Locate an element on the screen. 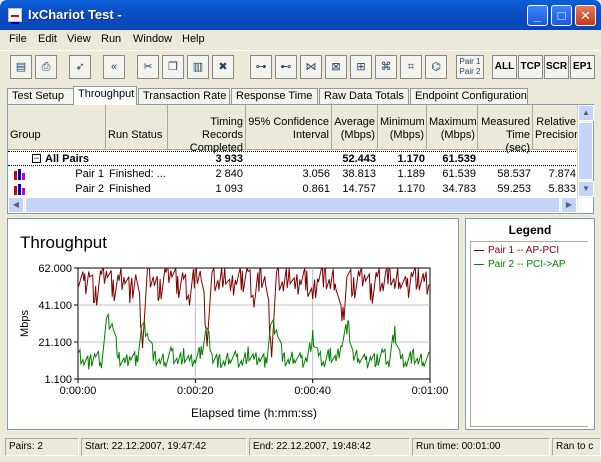 The width and height of the screenshot is (601, 462). pair-1-average: 38.813 is located at coordinates (359, 174).